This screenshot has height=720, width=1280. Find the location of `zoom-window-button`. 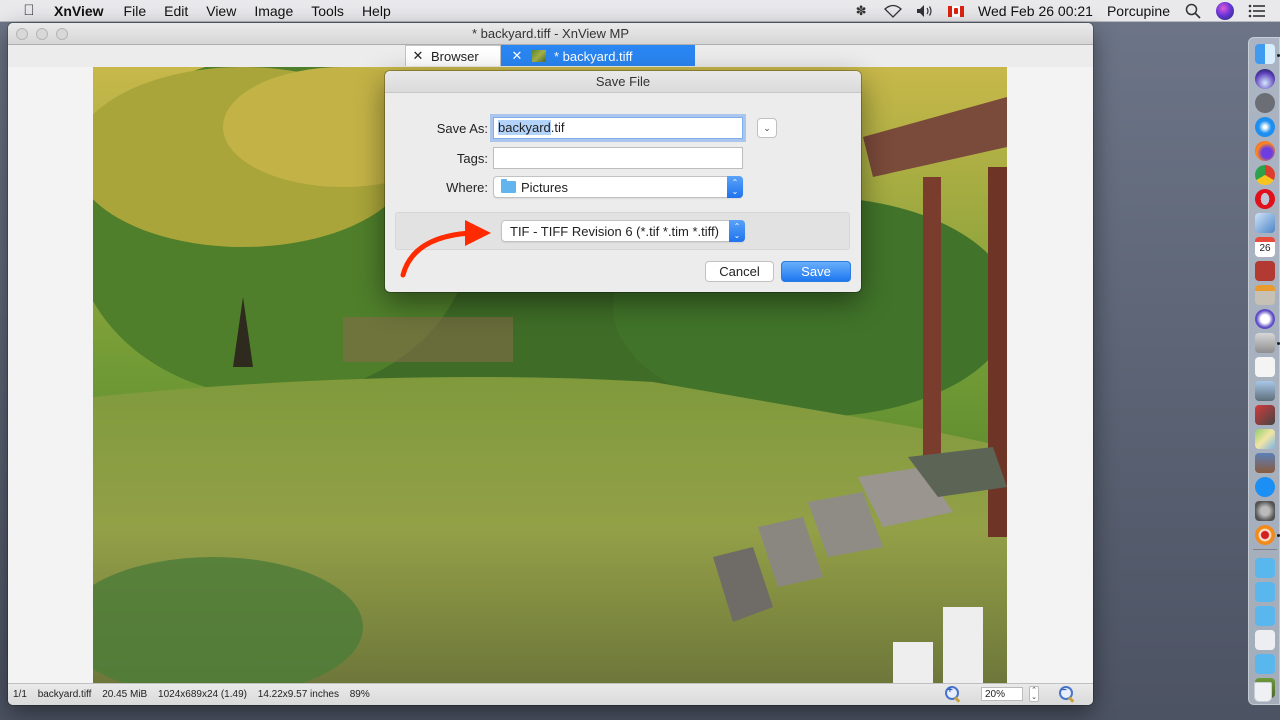

zoom-window-button is located at coordinates (62, 34).